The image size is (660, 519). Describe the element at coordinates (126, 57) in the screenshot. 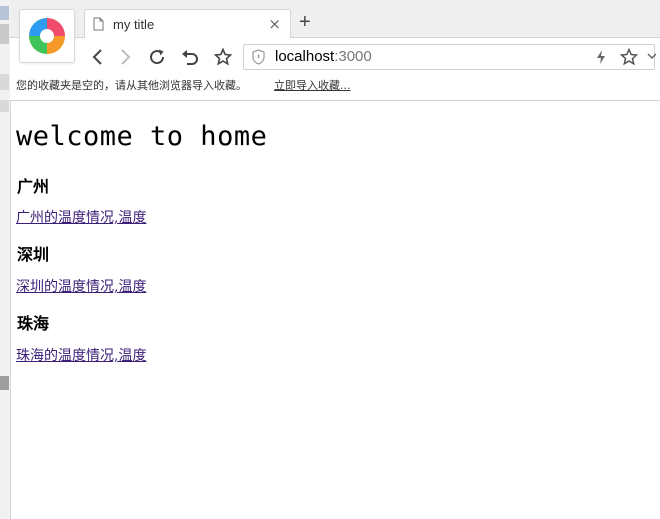

I see `forward-arrow-icon` at that location.